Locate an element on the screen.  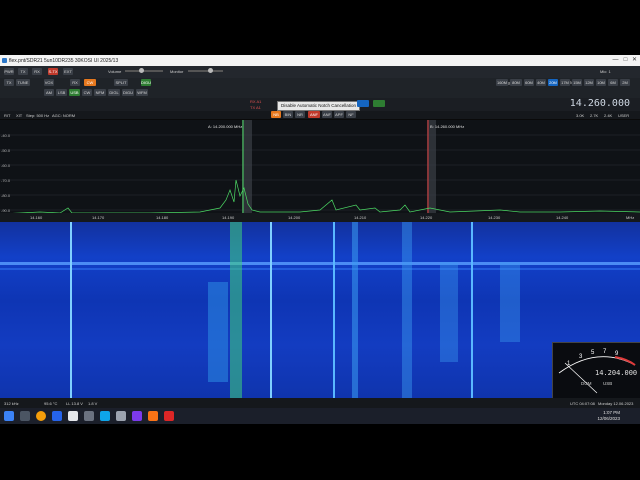
smeter-tick: 9 is located at coordinates (617, 354).